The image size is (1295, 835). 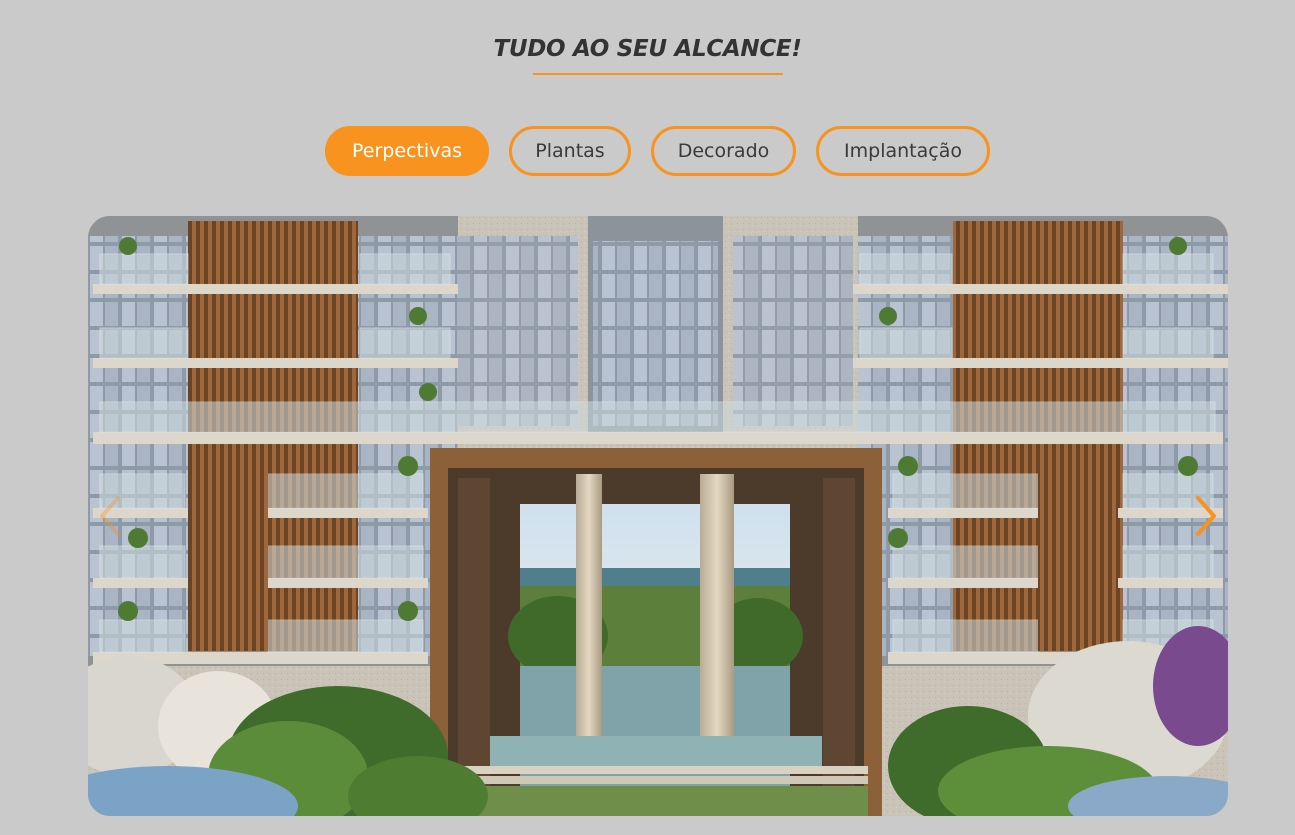 What do you see at coordinates (647, 49) in the screenshot?
I see `section-title: TUDO AO SEU ALCANCE!` at bounding box center [647, 49].